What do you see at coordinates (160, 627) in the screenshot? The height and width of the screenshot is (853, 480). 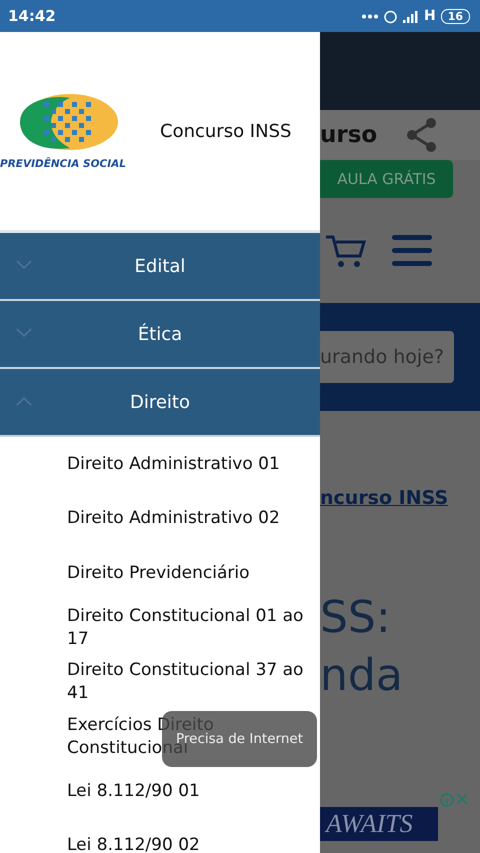 I see `drawer-item: Direito Constitucional 01 ao 17` at bounding box center [160, 627].